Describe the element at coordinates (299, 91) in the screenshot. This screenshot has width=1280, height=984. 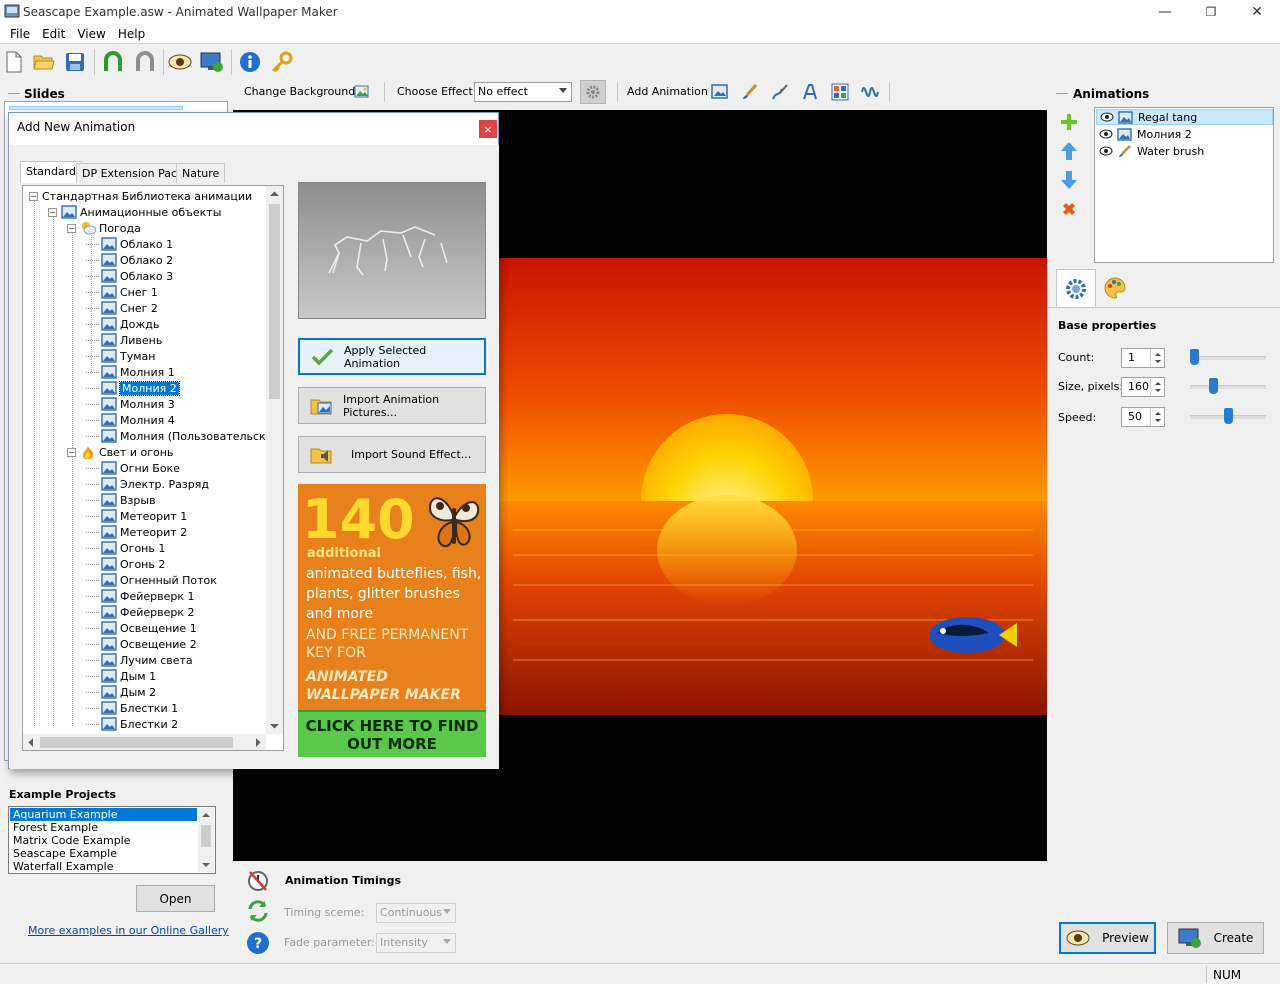
I see `change-background-button: Change Background` at that location.